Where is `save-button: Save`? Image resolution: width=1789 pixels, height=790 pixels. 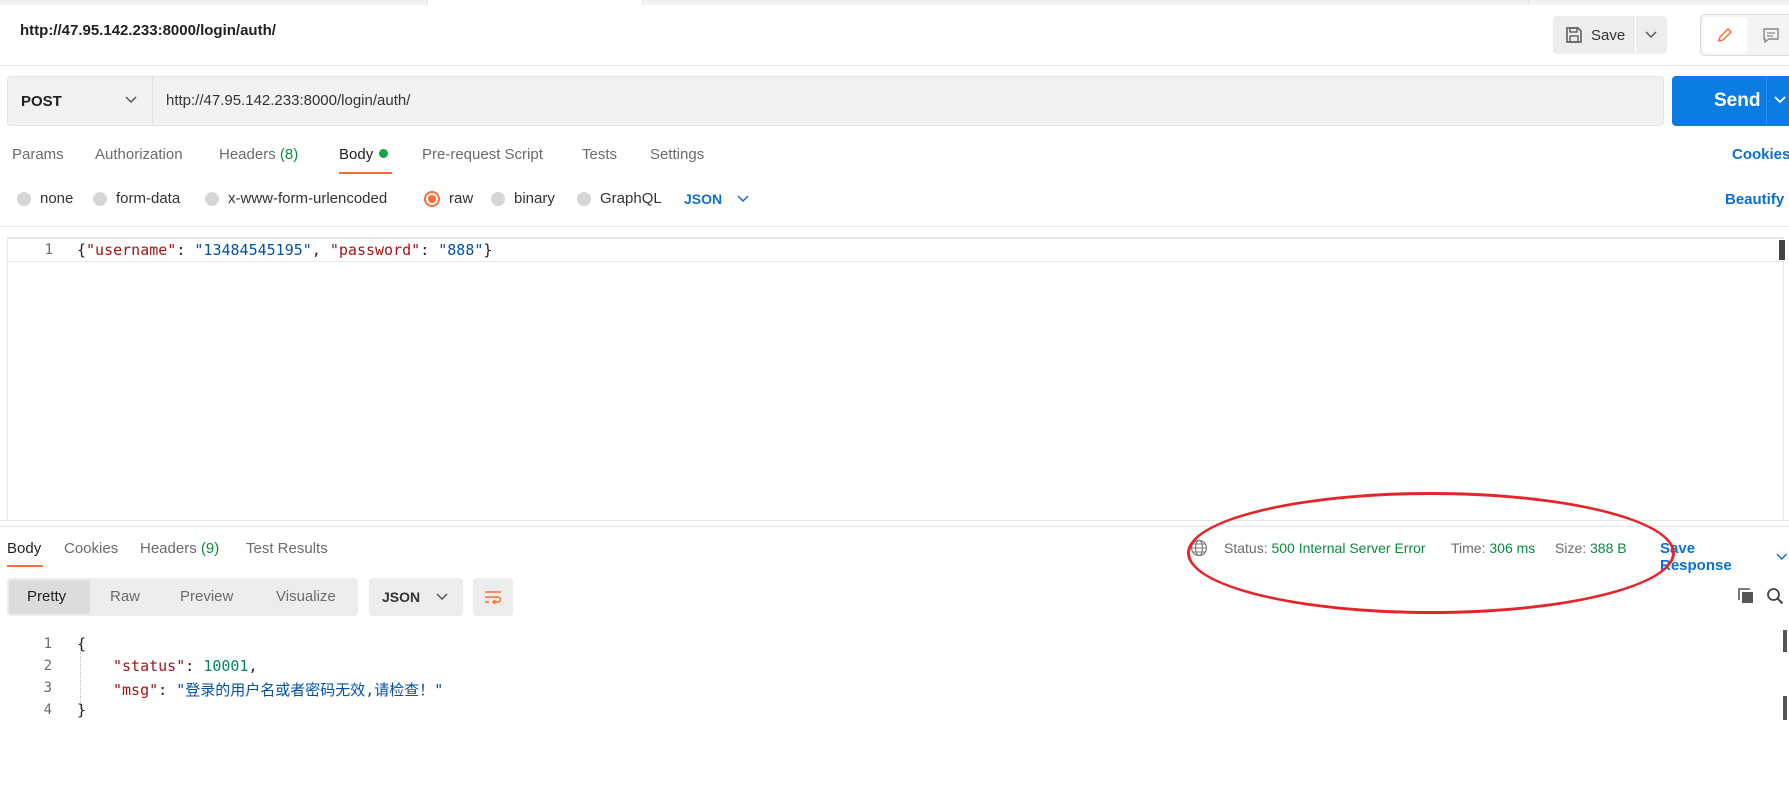 save-button: Save is located at coordinates (1610, 35).